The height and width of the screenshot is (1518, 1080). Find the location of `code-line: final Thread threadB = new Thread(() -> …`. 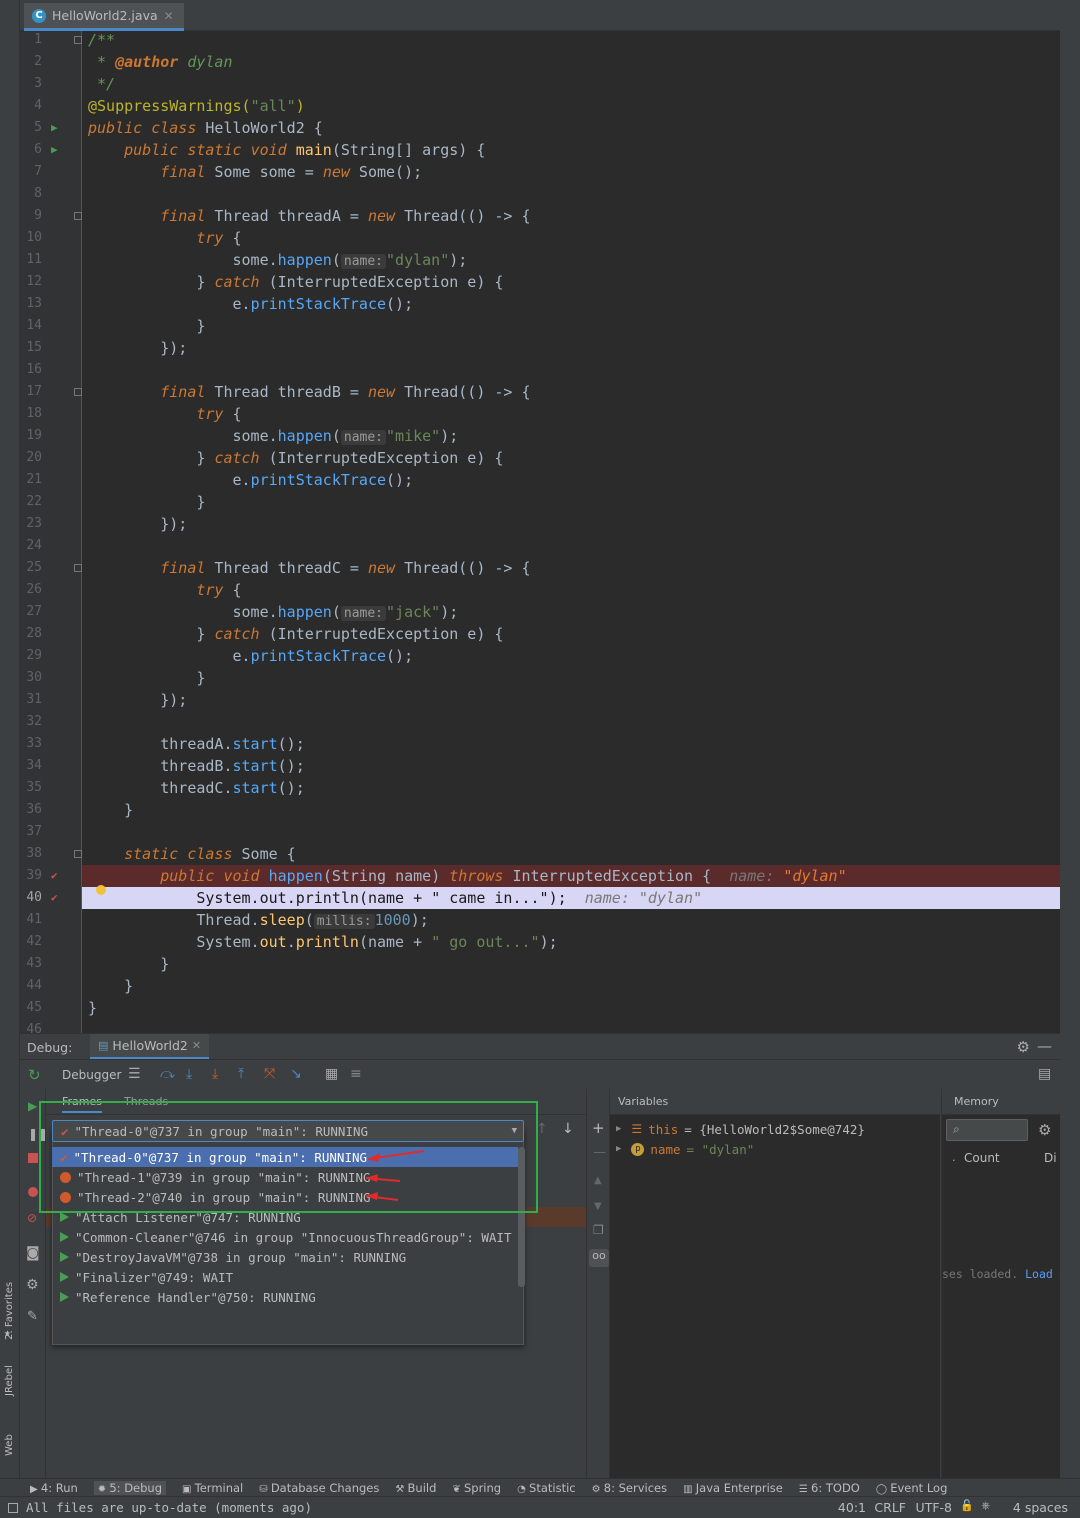

code-line: final Thread threadB = new Thread(() -> … is located at coordinates (569, 392).